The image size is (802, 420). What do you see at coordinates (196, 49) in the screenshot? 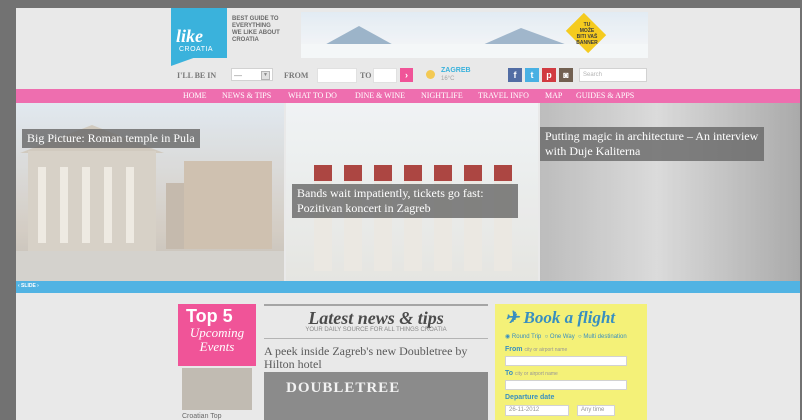
I see `logo-subtext: CROATIA` at bounding box center [196, 49].